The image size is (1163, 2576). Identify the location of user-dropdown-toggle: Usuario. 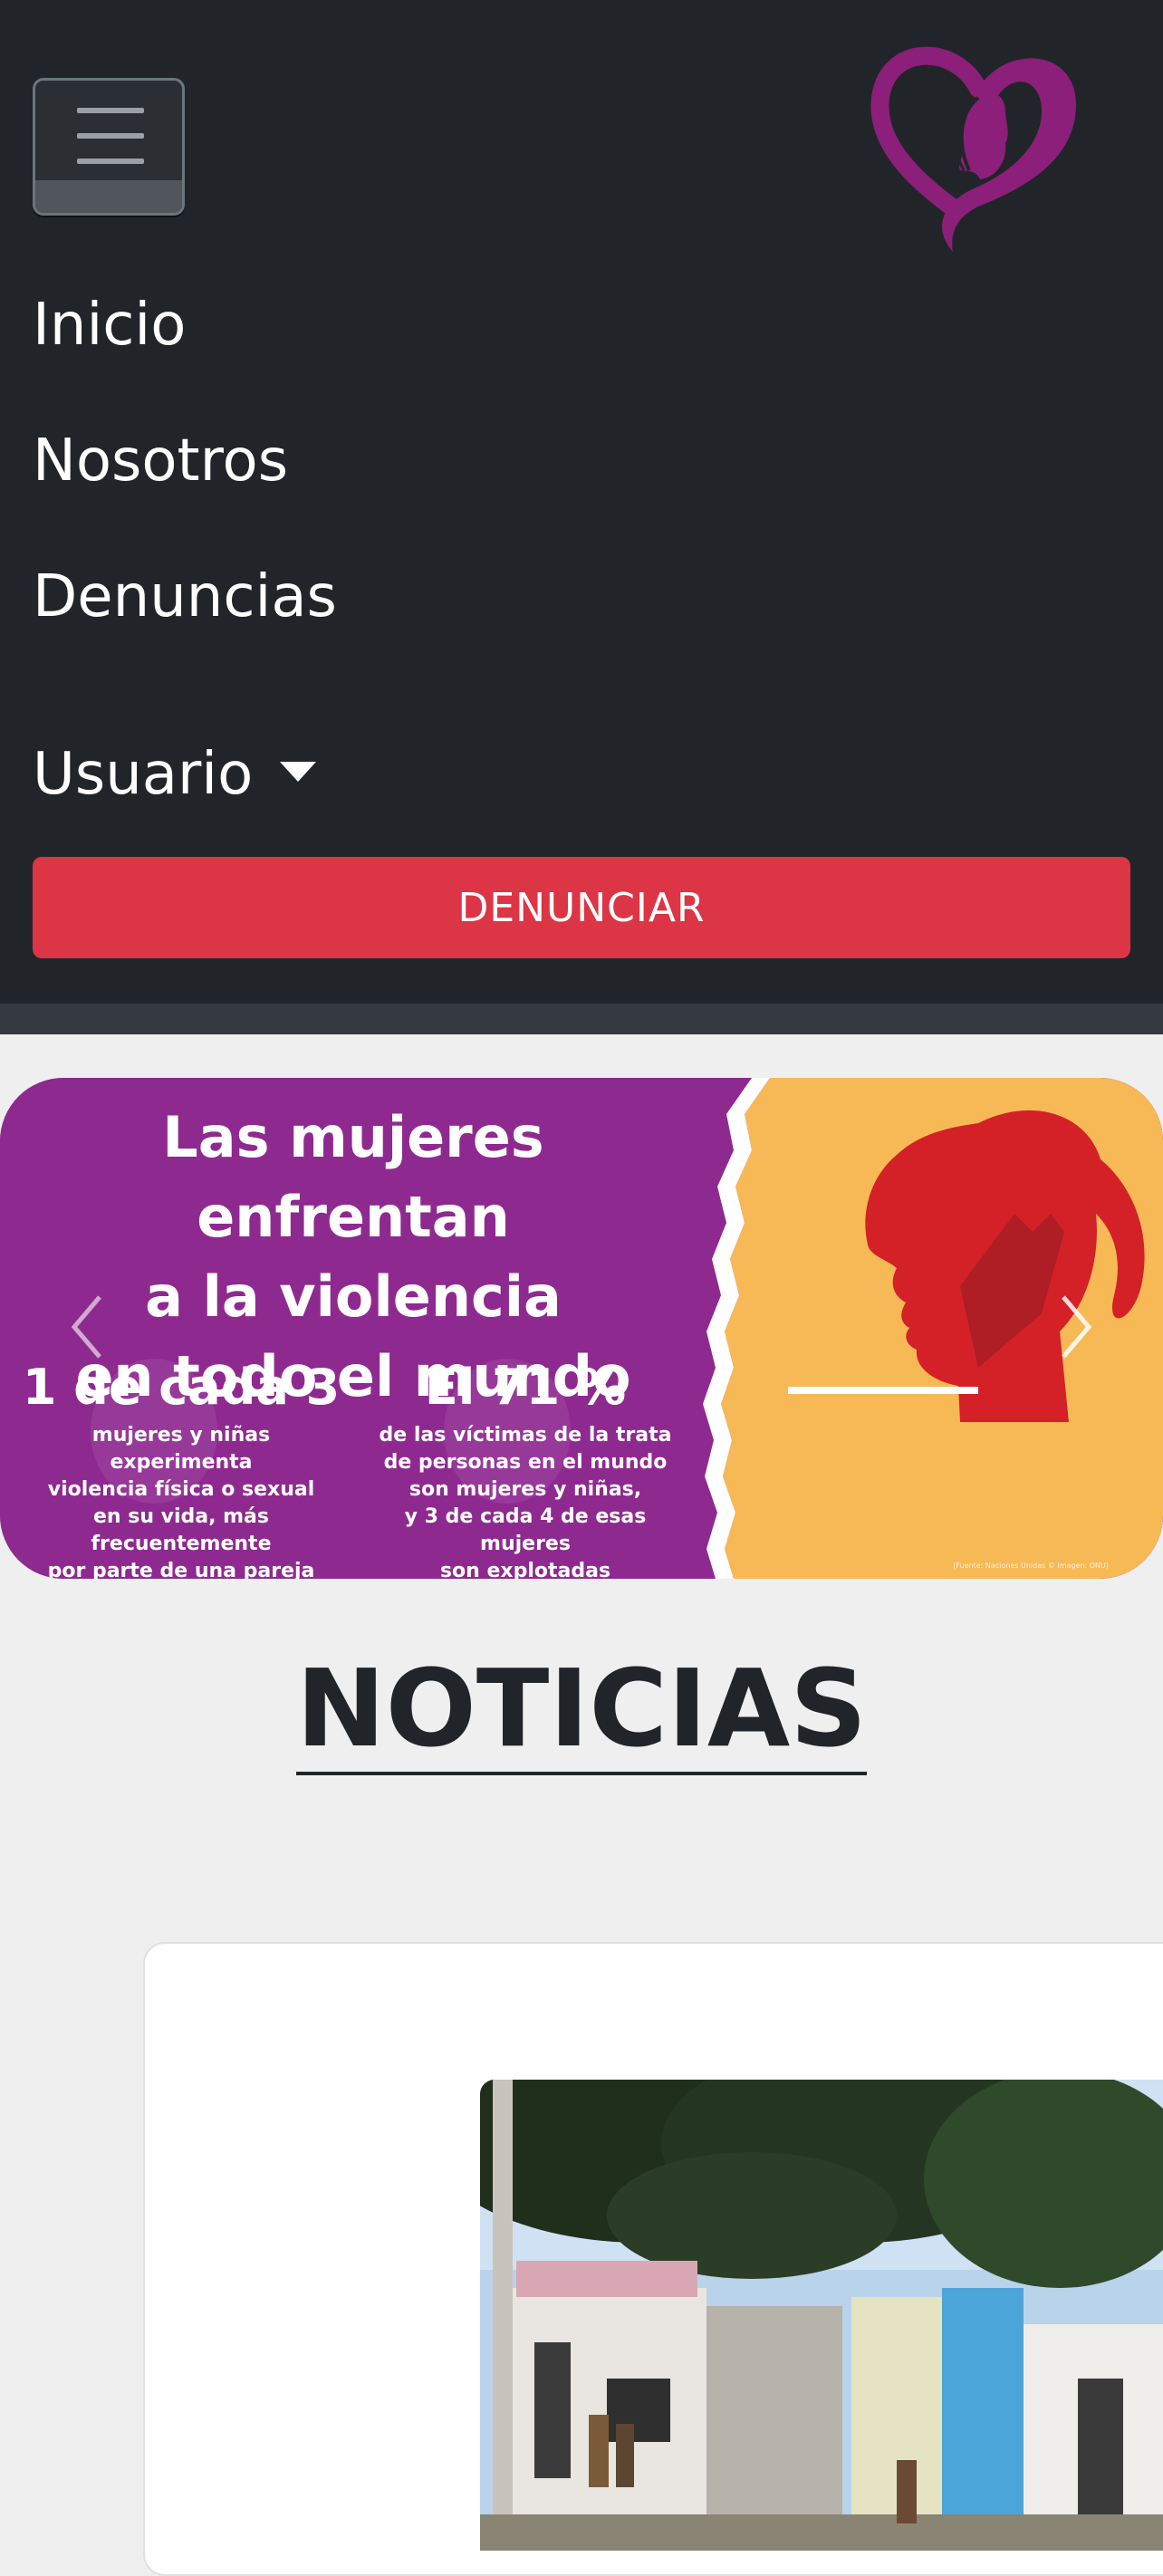
(175, 774).